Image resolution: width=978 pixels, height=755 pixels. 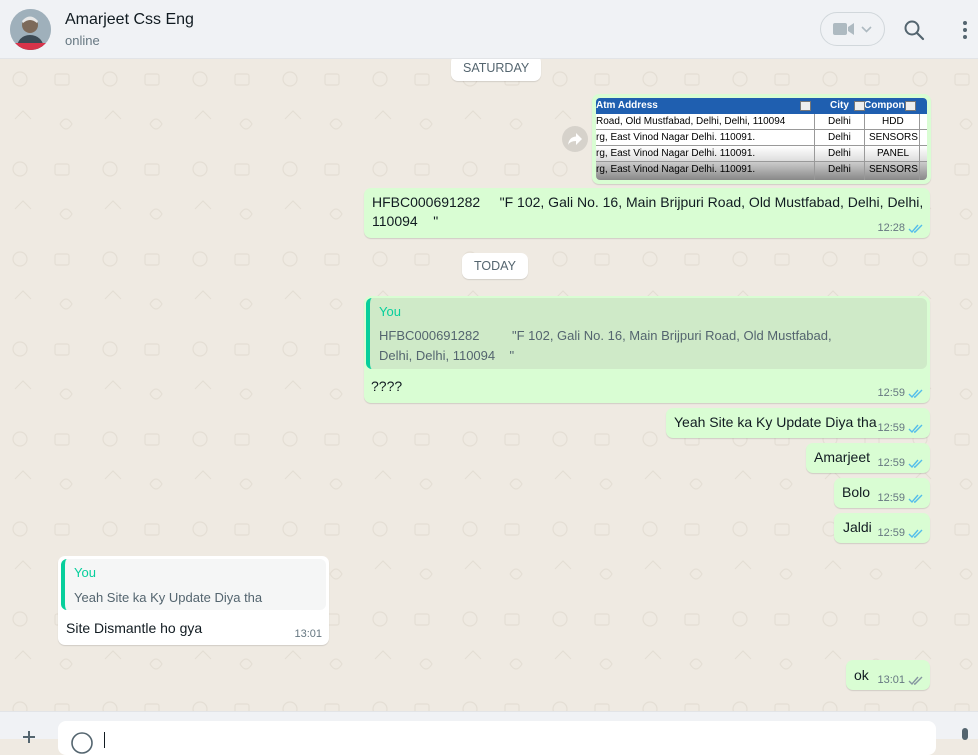 What do you see at coordinates (129, 20) in the screenshot?
I see `contact-name: Amarjeet Css Eng` at bounding box center [129, 20].